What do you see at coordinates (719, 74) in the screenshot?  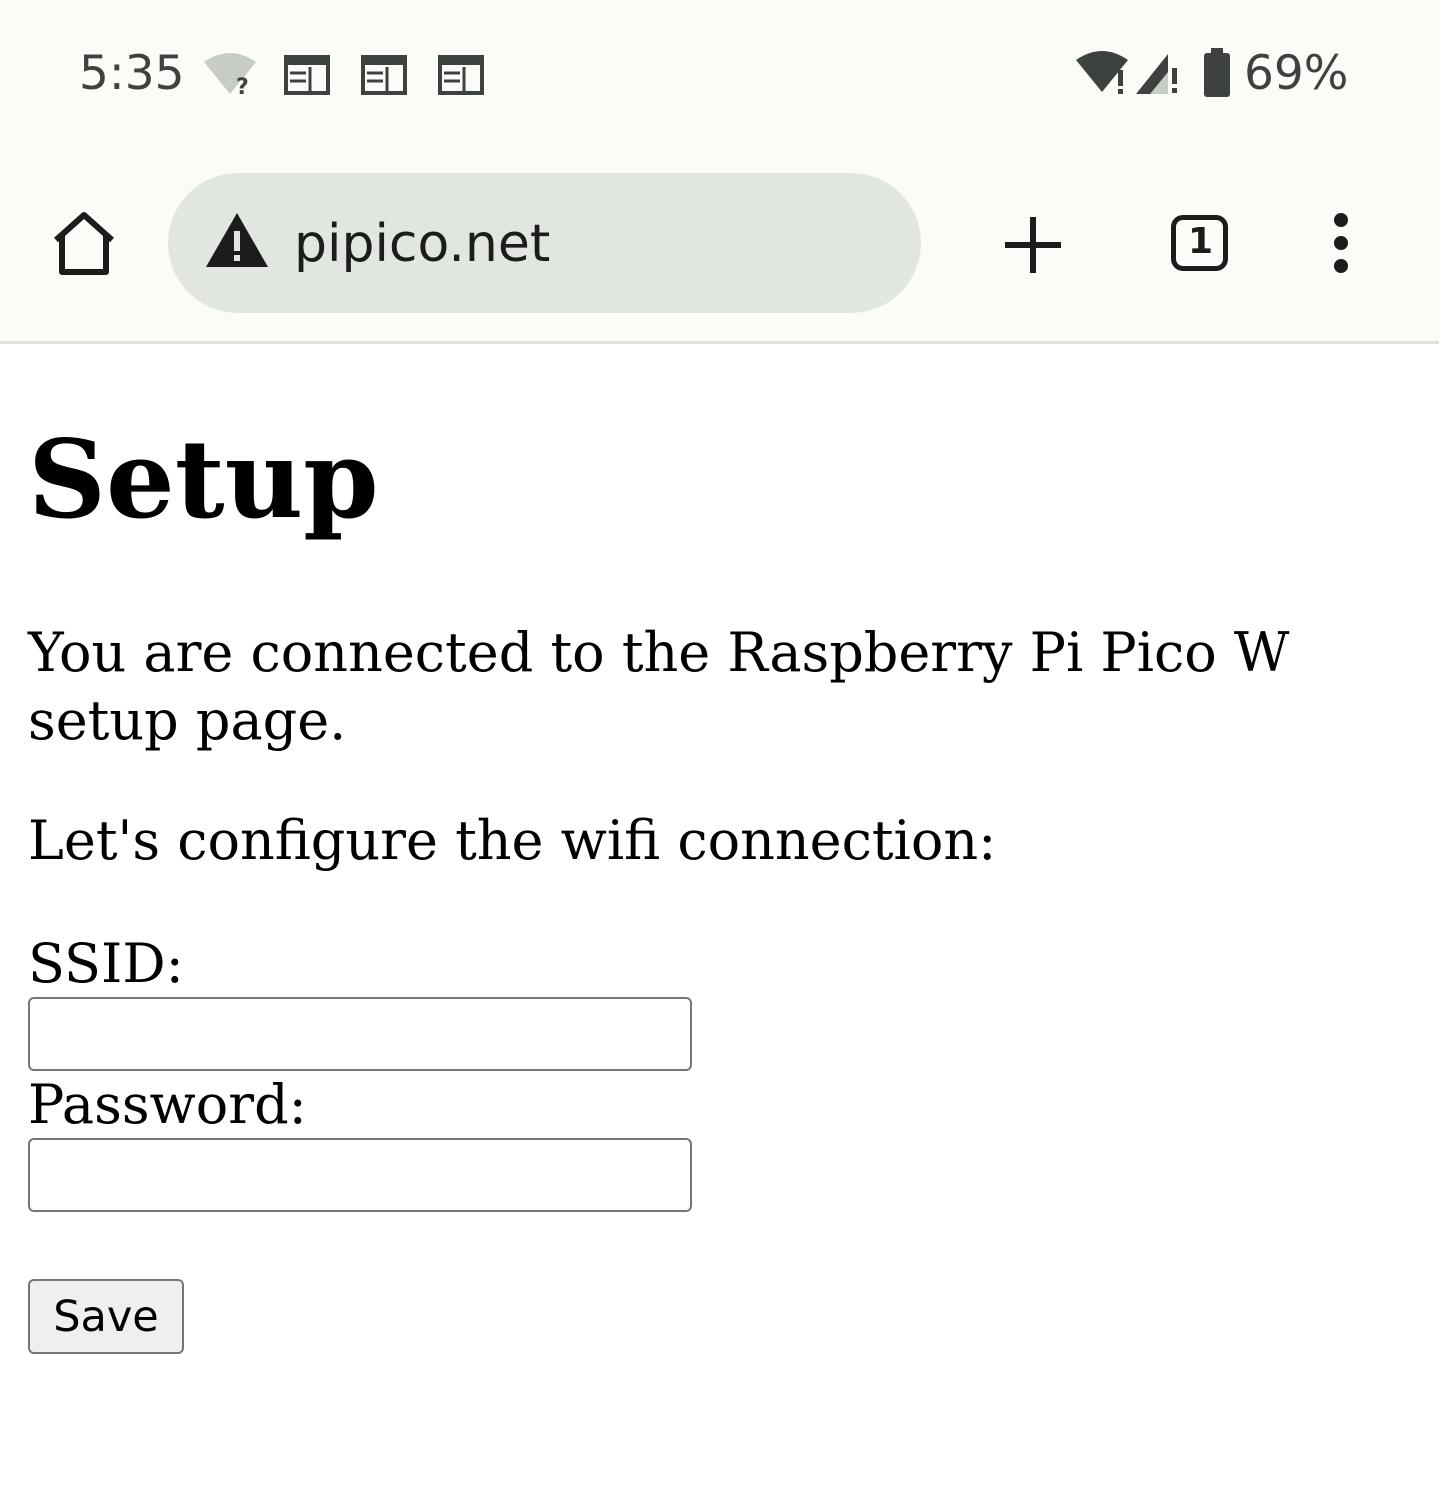 I see `status-bar: 5:35 ? 69%` at bounding box center [719, 74].